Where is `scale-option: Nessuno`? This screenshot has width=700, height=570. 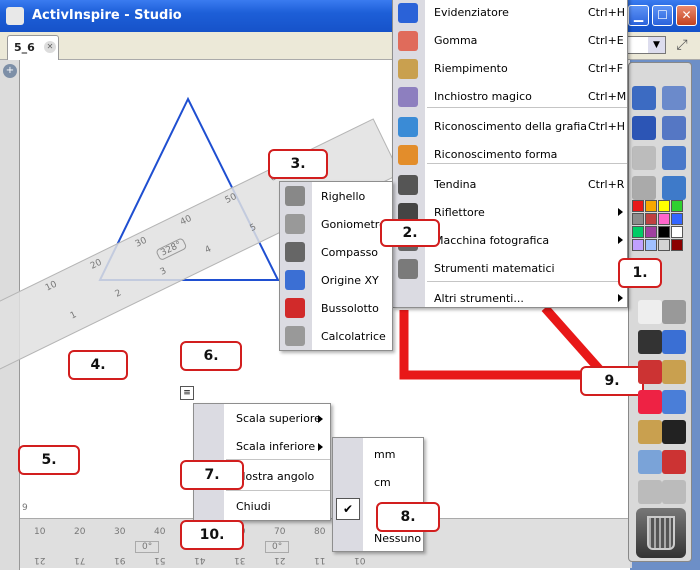
scale-option: Nessuno is located at coordinates (397, 538).